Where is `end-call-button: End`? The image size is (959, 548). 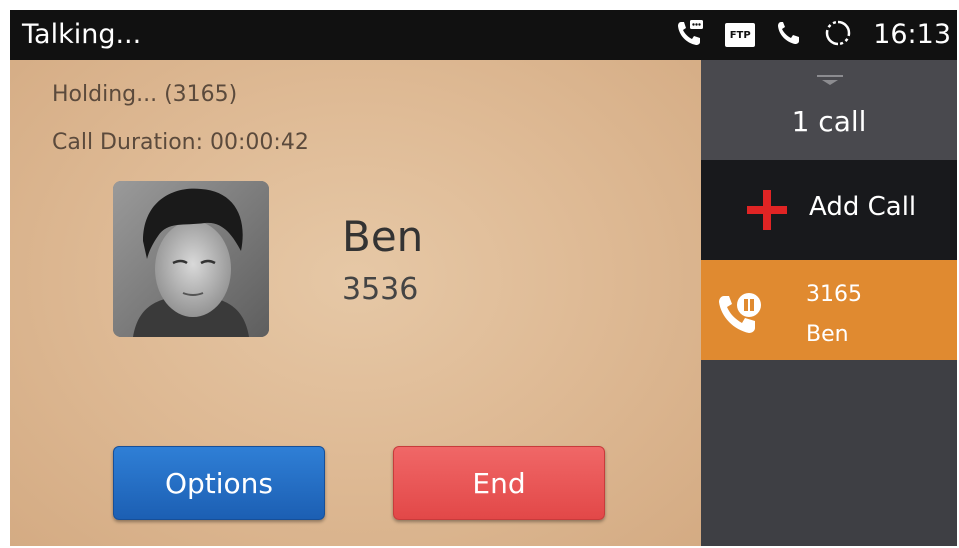 end-call-button: End is located at coordinates (499, 483).